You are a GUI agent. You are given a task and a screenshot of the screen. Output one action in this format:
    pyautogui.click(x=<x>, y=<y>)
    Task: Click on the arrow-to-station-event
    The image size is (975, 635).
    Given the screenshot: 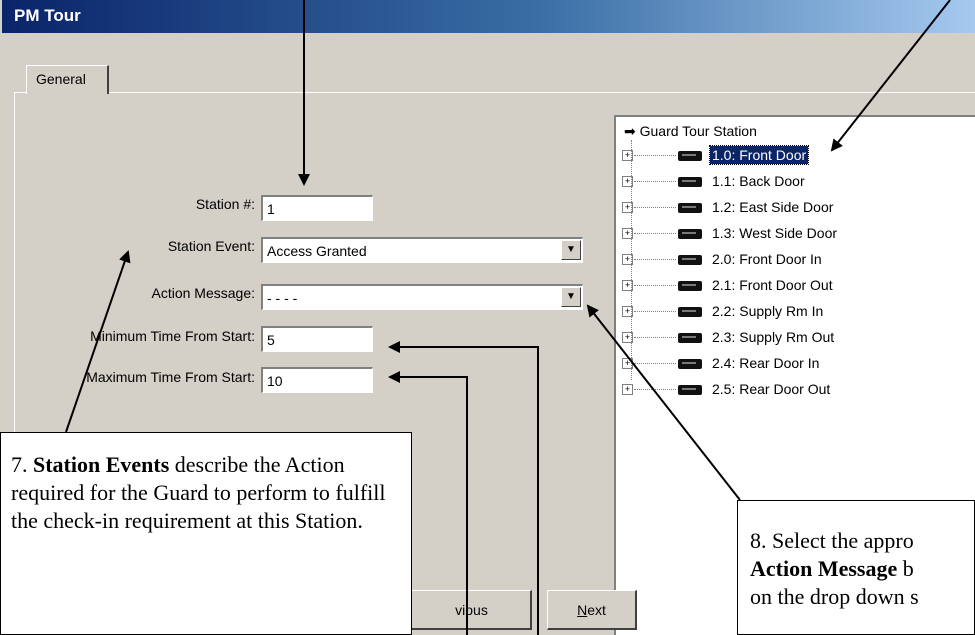 What is the action you would take?
    pyautogui.click(x=98, y=341)
    